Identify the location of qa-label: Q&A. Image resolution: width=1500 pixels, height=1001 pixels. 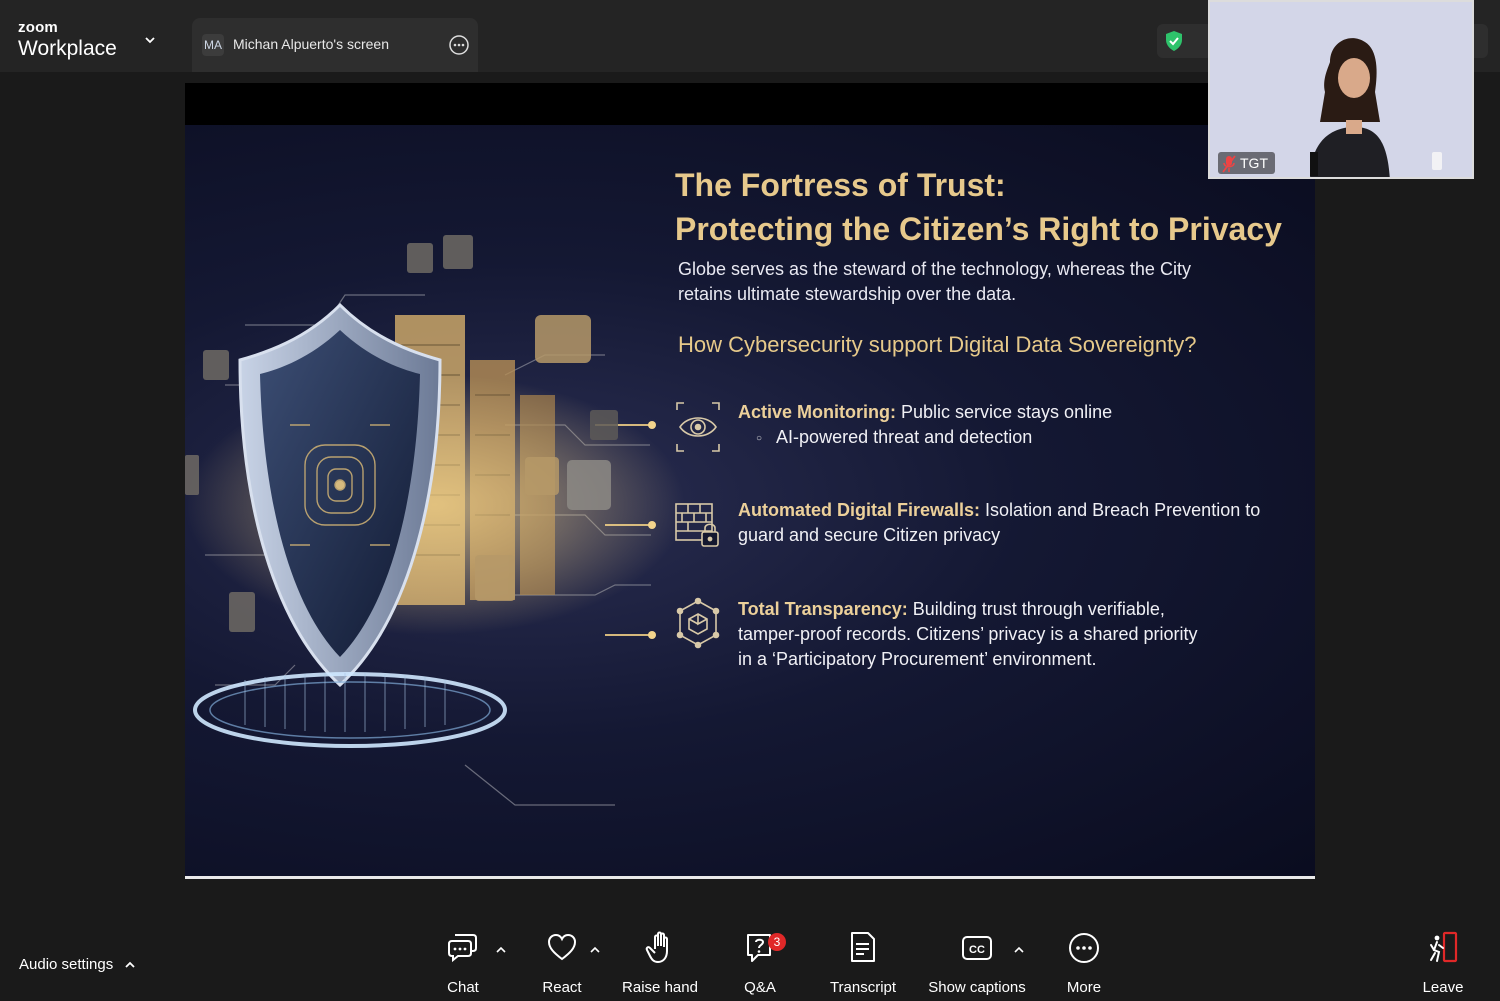
(760, 987).